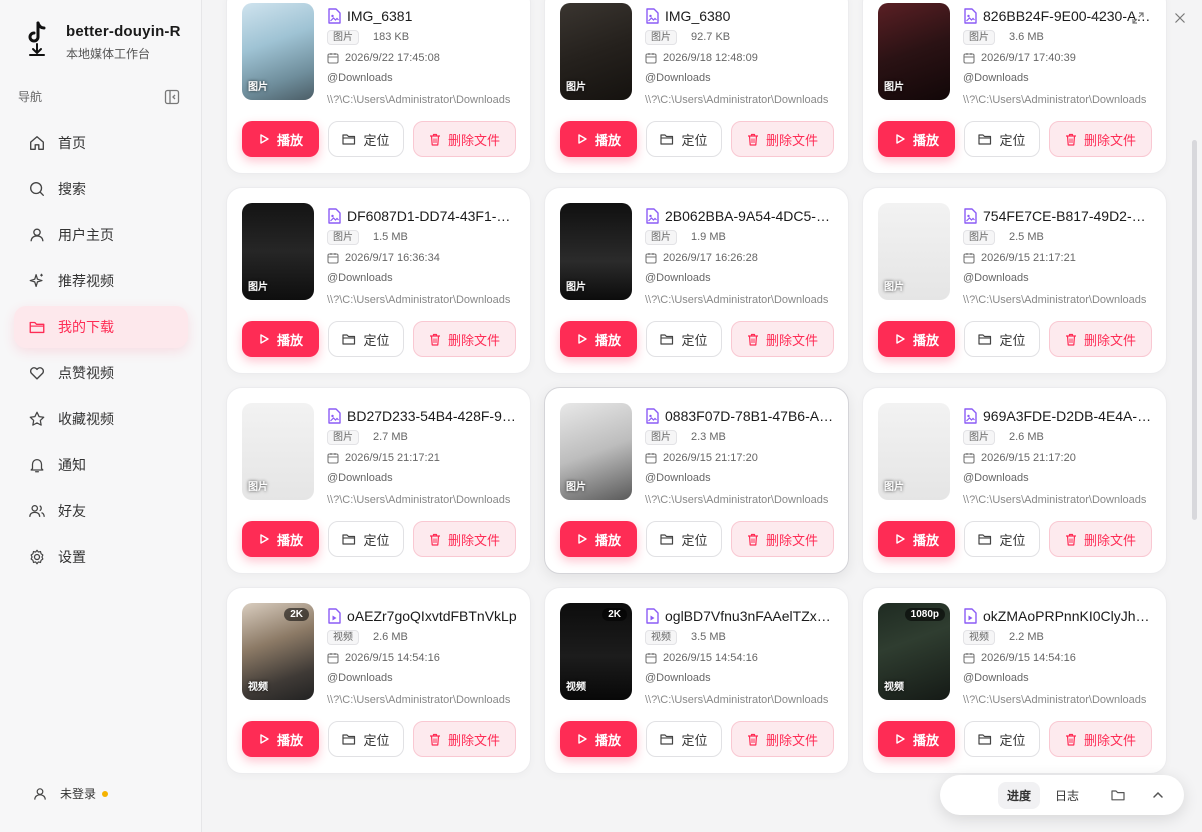 The height and width of the screenshot is (832, 1202). Describe the element at coordinates (72, 189) in the screenshot. I see `nav-item-label: 搜索` at that location.